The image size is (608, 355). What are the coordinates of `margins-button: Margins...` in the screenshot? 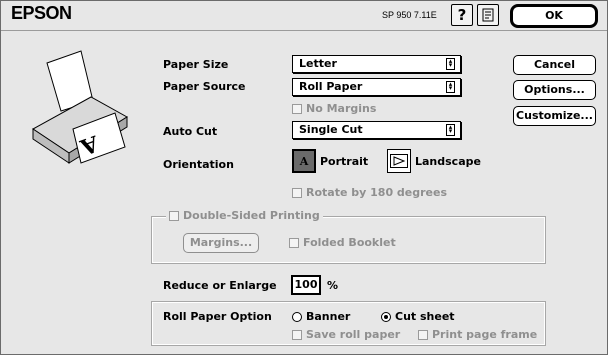 It's located at (221, 243).